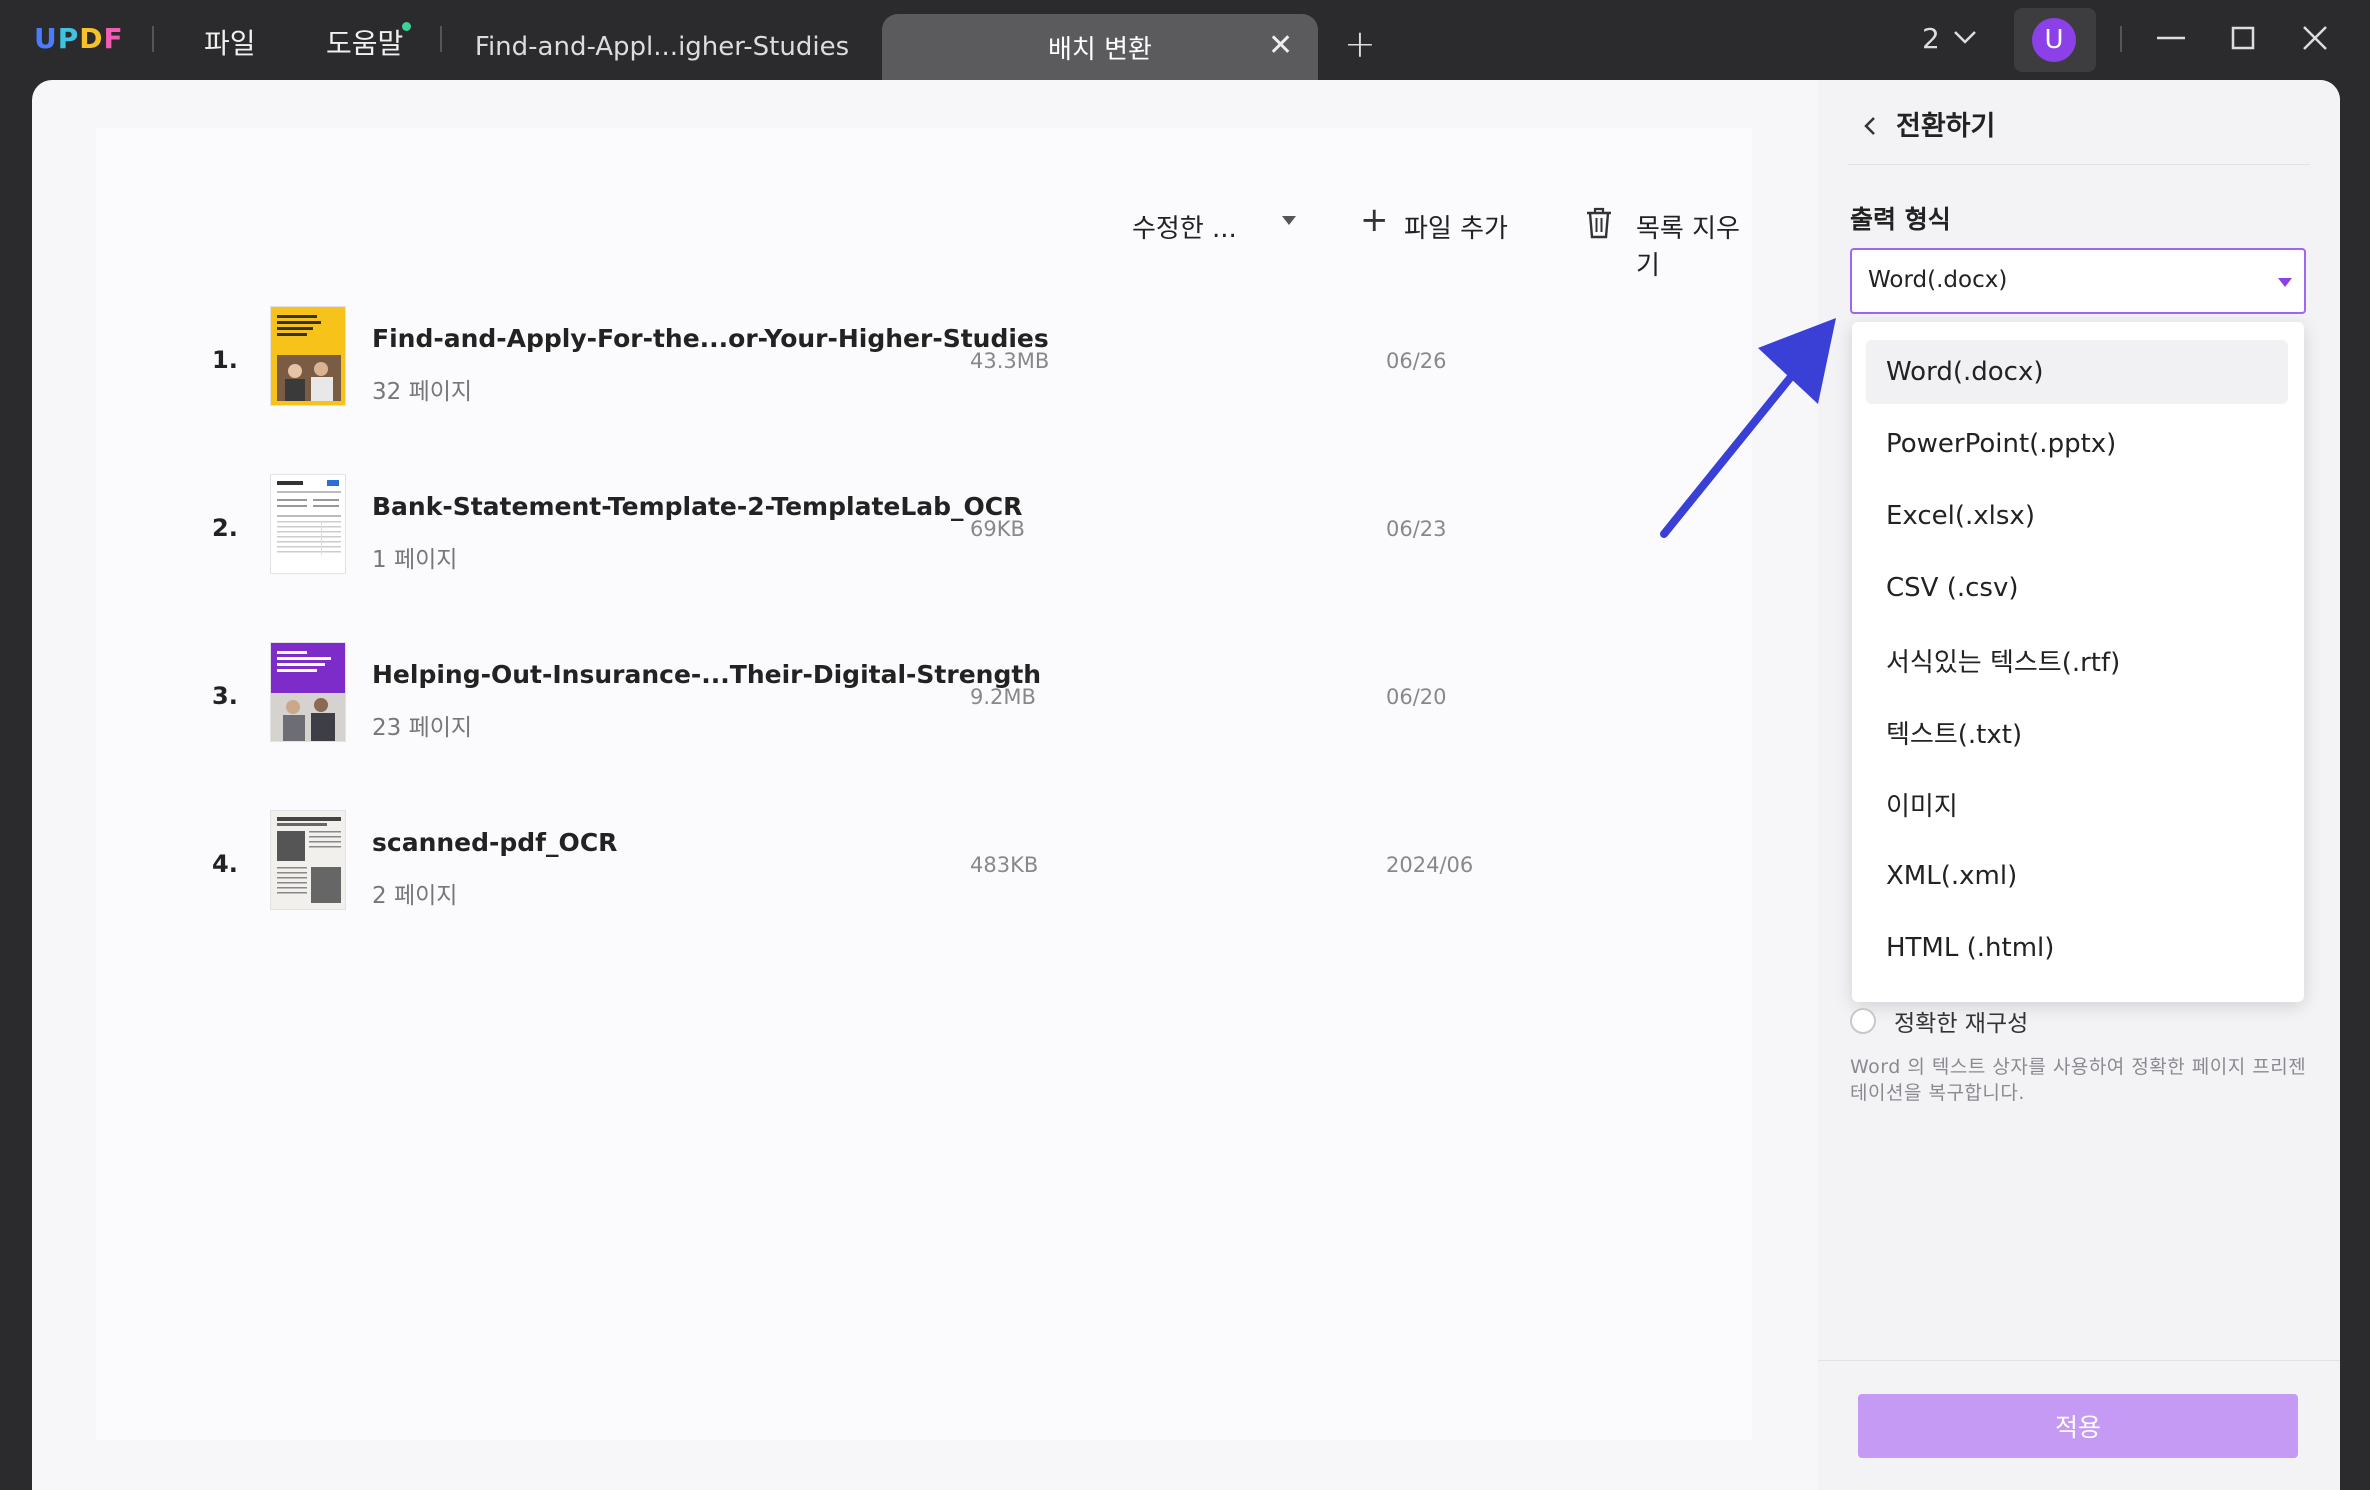  Describe the element at coordinates (1748, 428) in the screenshot. I see `annotation-arrow-icon` at that location.